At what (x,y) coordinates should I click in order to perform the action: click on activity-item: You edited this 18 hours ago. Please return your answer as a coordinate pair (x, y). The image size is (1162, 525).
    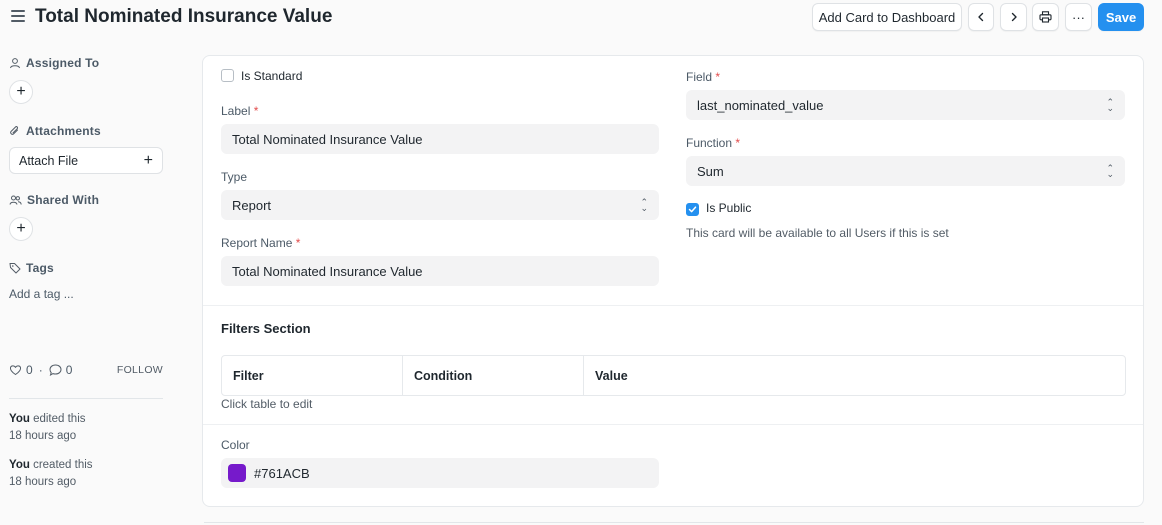
    Looking at the image, I should click on (47, 427).